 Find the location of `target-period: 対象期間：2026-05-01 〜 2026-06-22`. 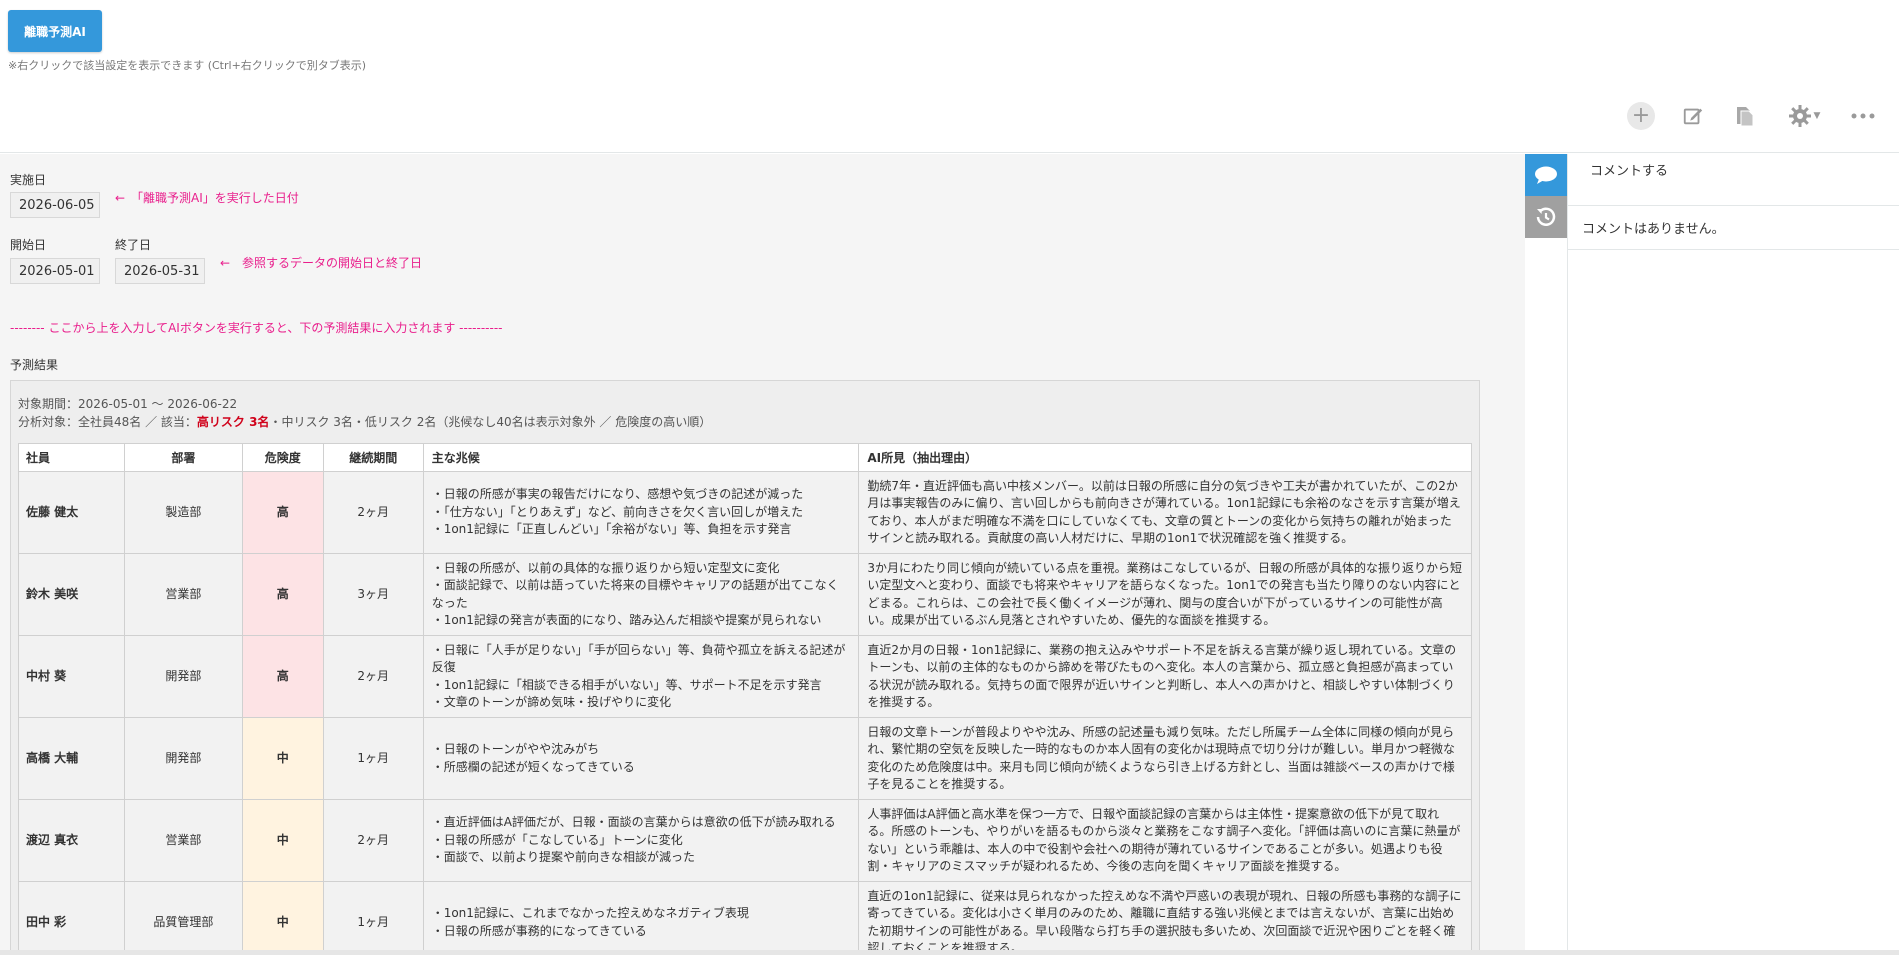

target-period: 対象期間：2026-05-01 〜 2026-06-22 is located at coordinates (128, 404).